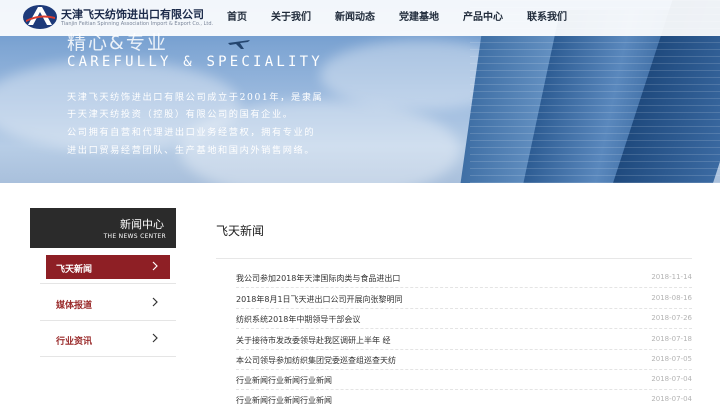  What do you see at coordinates (483, 18) in the screenshot?
I see `nav-products: 产品中心` at bounding box center [483, 18].